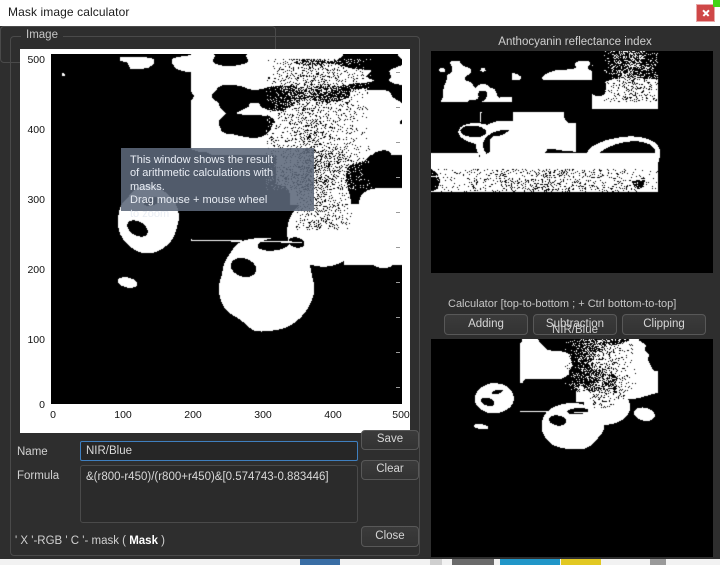 This screenshot has width=720, height=565. I want to click on x-tick-0: 0, so click(53, 415).